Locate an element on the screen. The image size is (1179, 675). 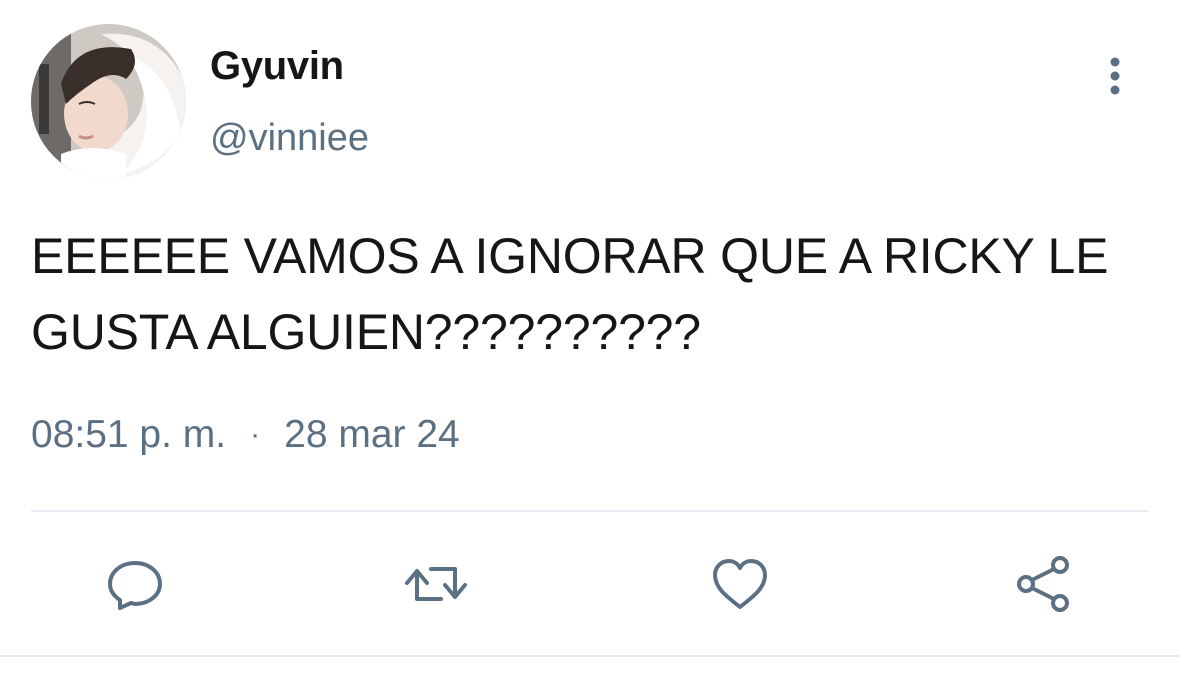
avatar is located at coordinates (108, 101).